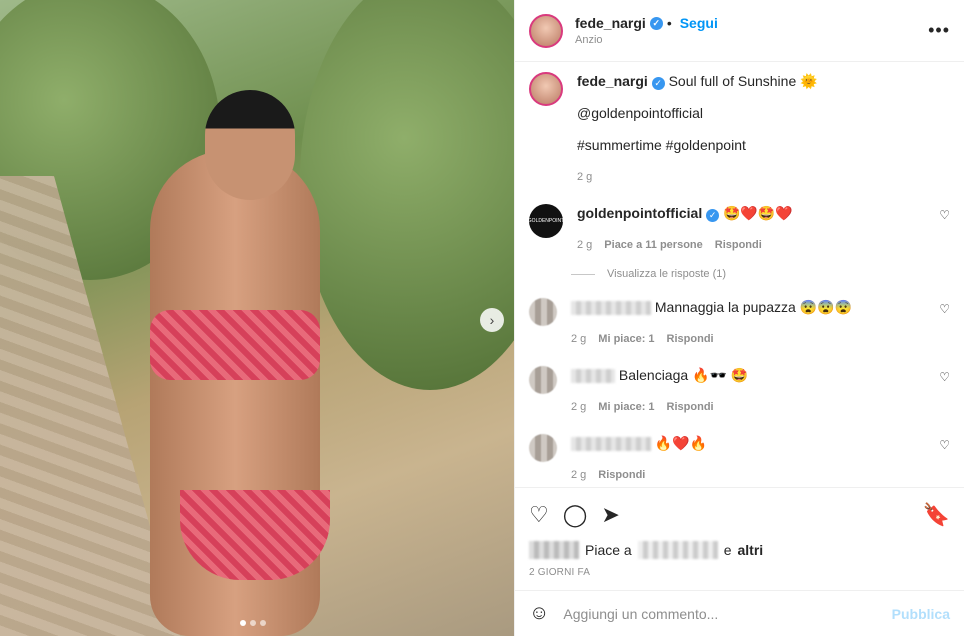 The height and width of the screenshot is (636, 964). I want to click on action-bar: ♡ ◯ ➤ 🔖, so click(739, 514).